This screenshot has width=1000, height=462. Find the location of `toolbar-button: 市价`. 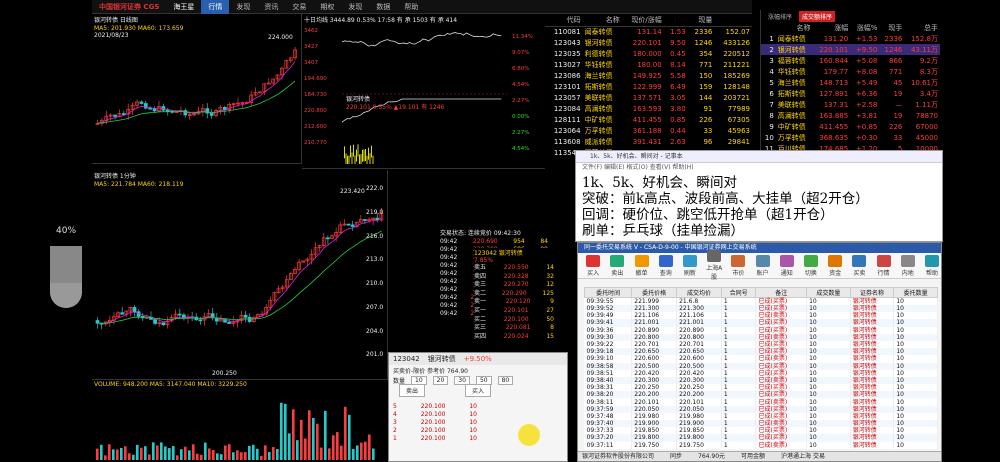

toolbar-button: 市价 is located at coordinates (738, 265).